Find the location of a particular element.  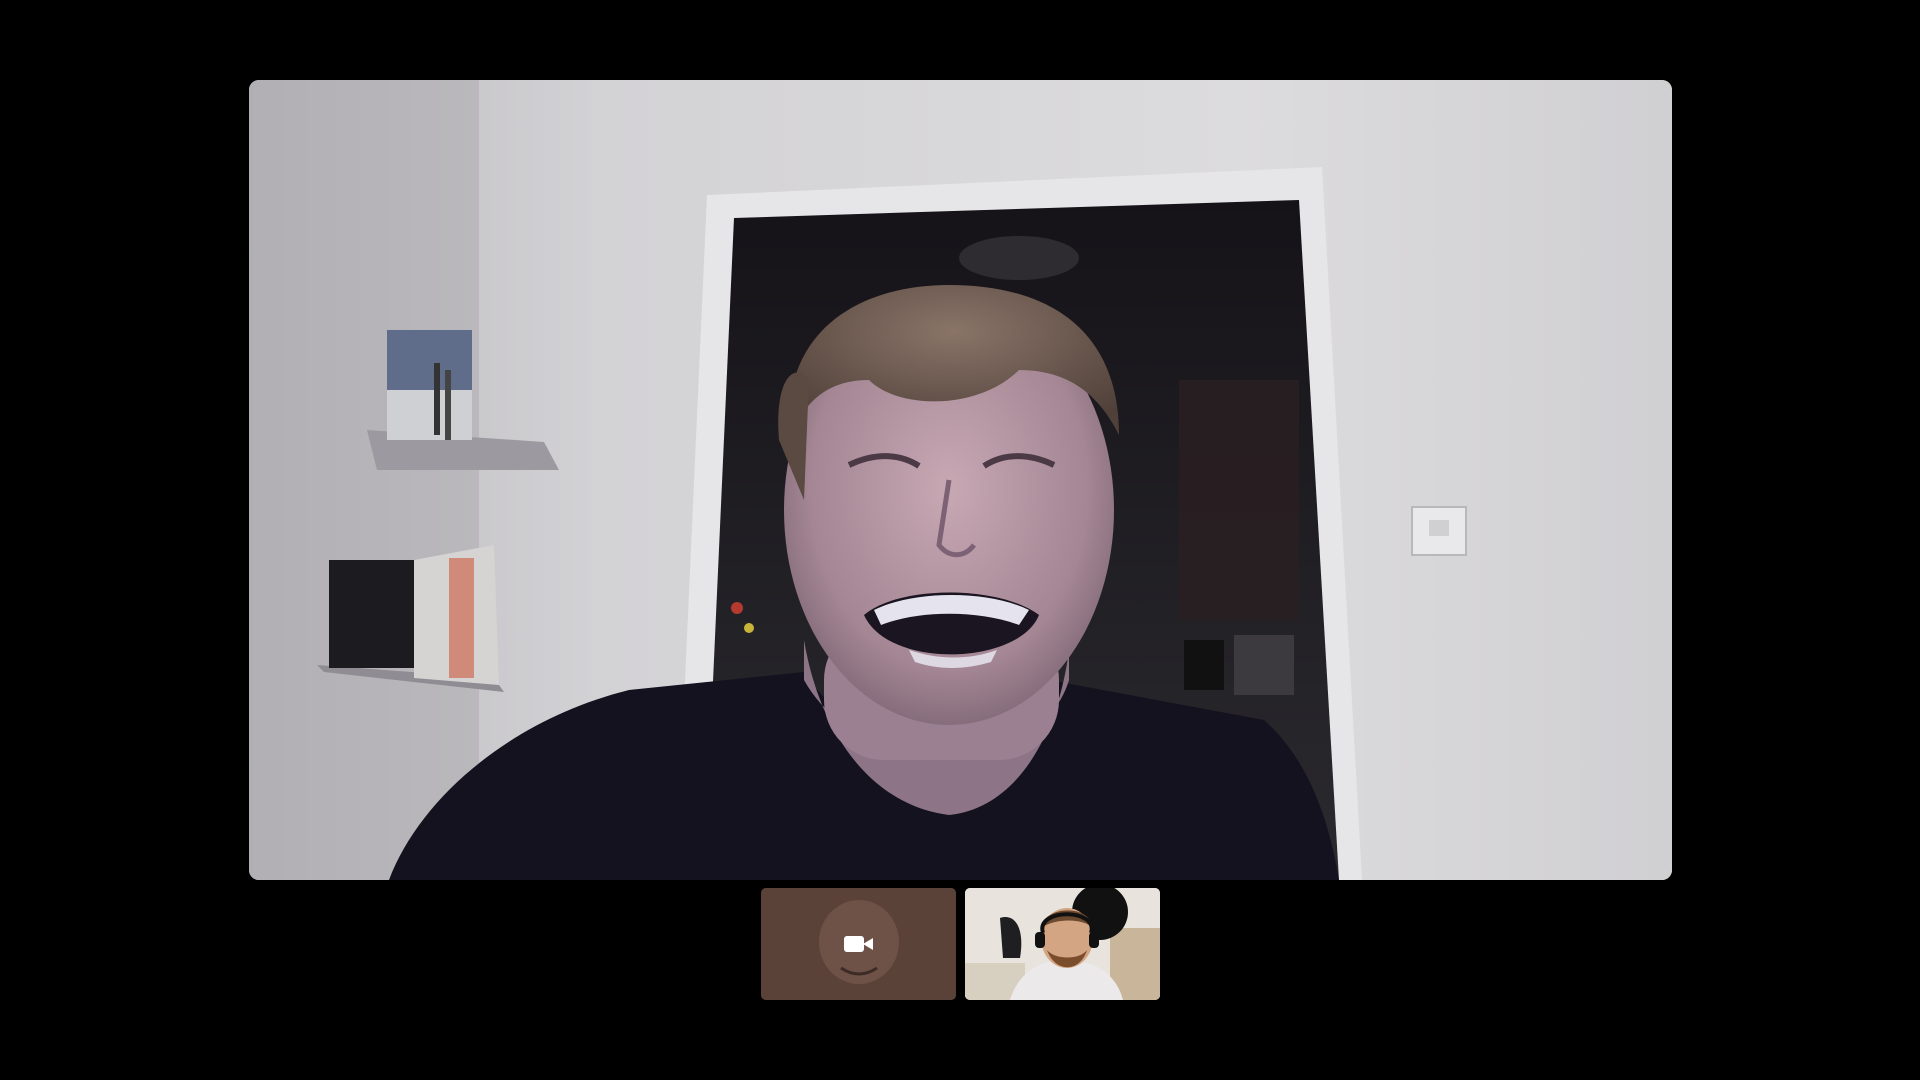

camera-off-icon is located at coordinates (858, 944).